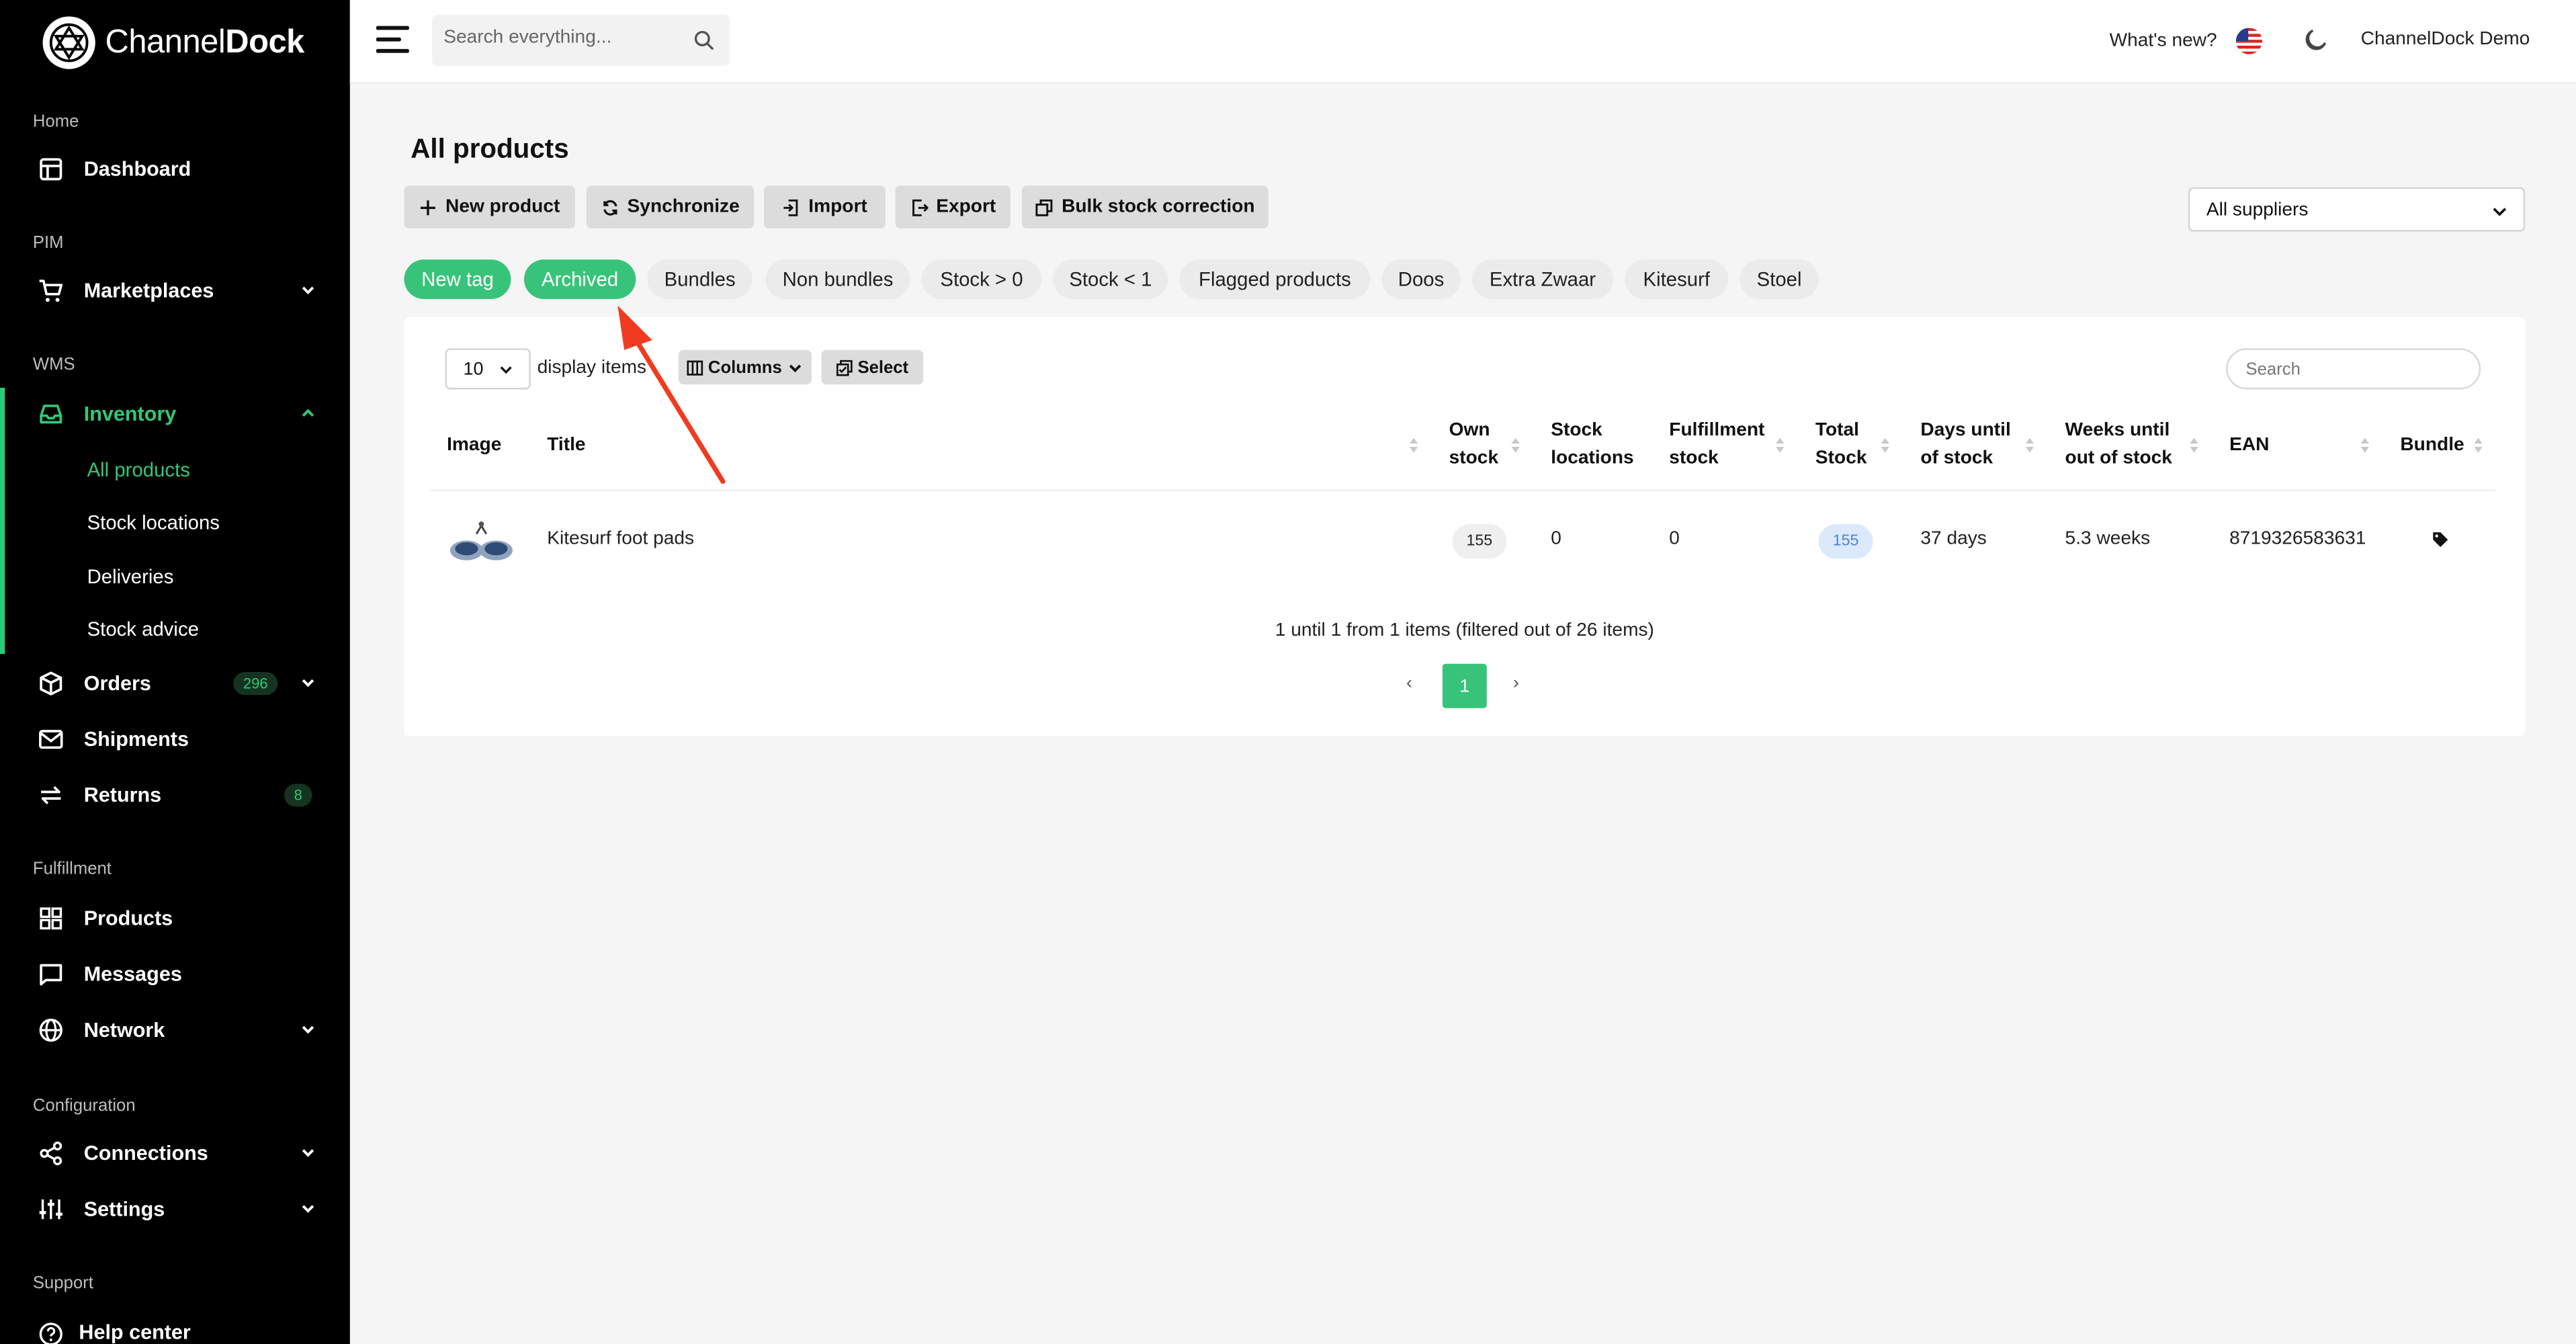  Describe the element at coordinates (50, 1210) in the screenshot. I see `sliders-icon` at that location.